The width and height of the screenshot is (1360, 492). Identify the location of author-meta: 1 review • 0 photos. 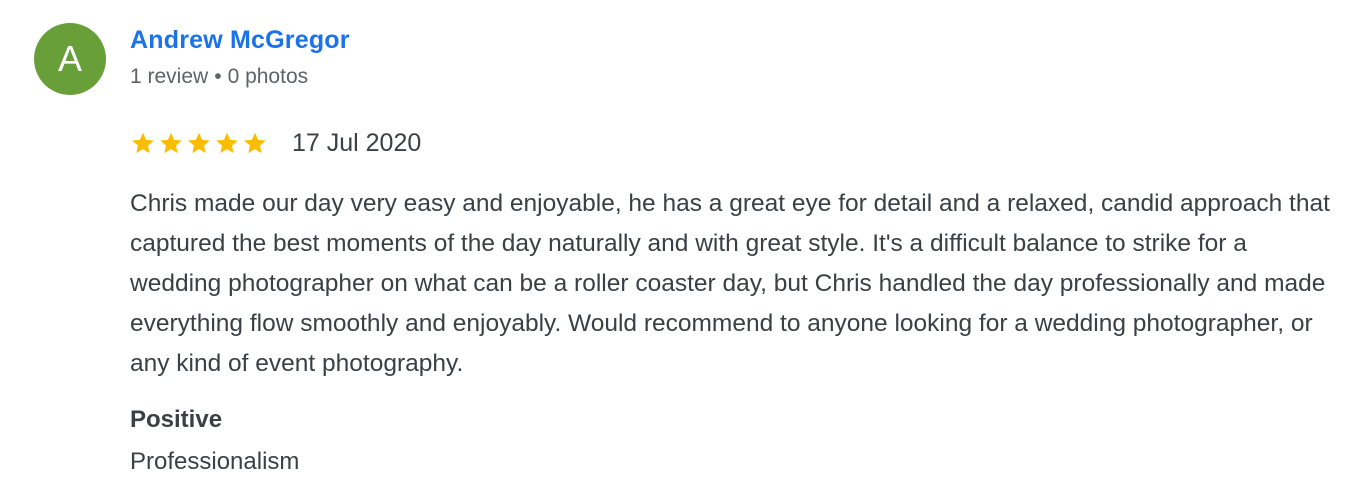
(219, 77).